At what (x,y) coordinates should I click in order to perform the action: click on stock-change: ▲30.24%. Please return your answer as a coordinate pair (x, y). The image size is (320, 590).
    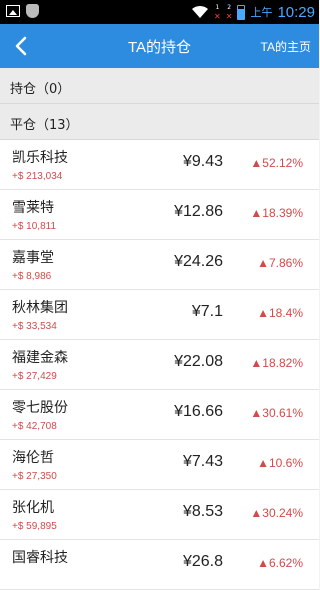
    Looking at the image, I should click on (276, 513).